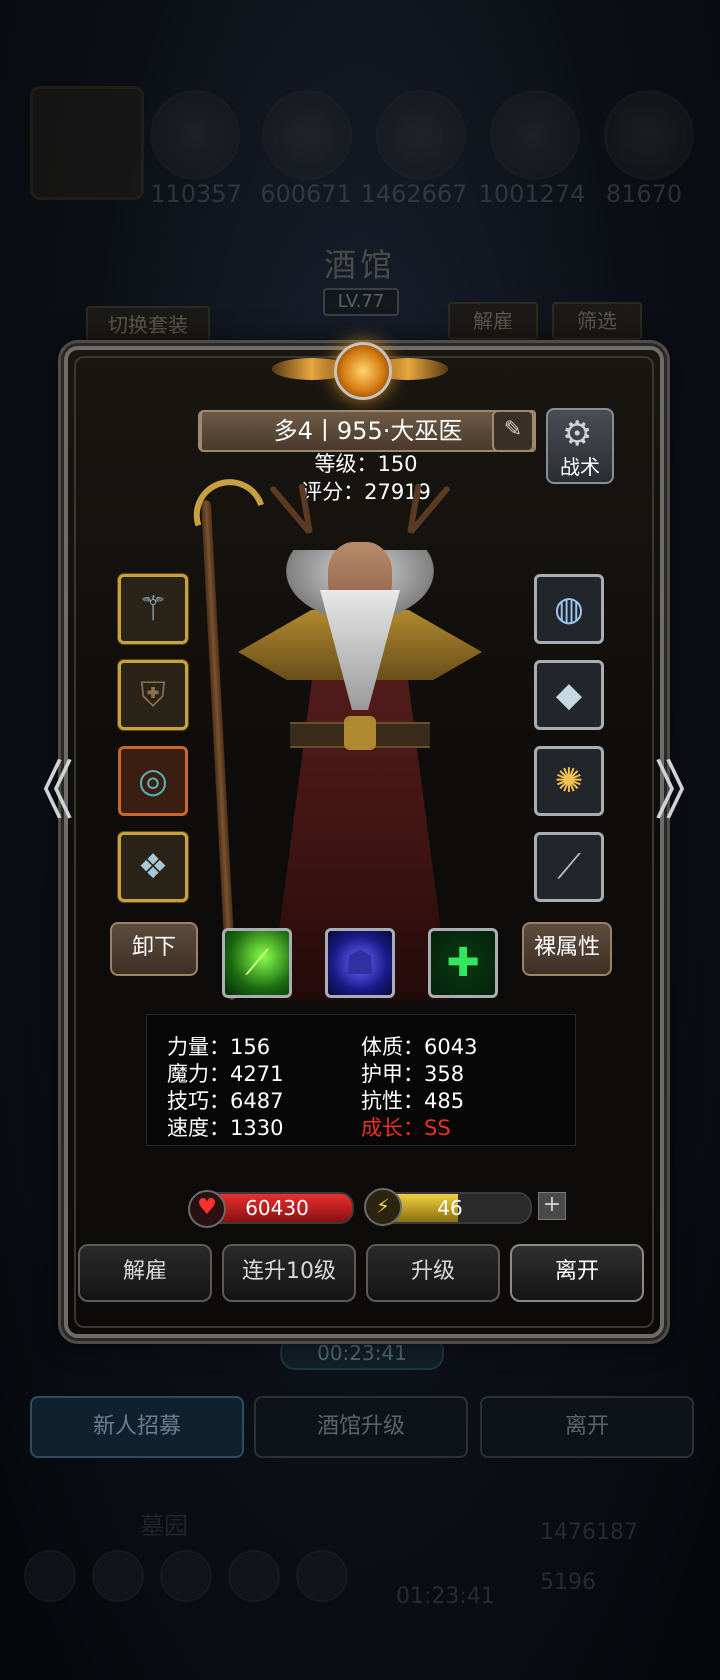 Image resolution: width=720 pixels, height=1680 pixels. What do you see at coordinates (306, 194) in the screenshot?
I see `resource-value-2: 600671` at bounding box center [306, 194].